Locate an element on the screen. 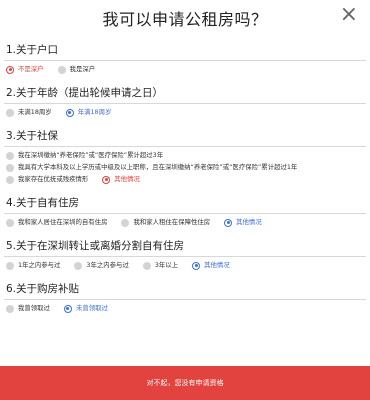 The image size is (370, 400). section-age: 2.关于年龄（提出轮候申请之日） 未满18周岁 年满18周岁 is located at coordinates (185, 101).